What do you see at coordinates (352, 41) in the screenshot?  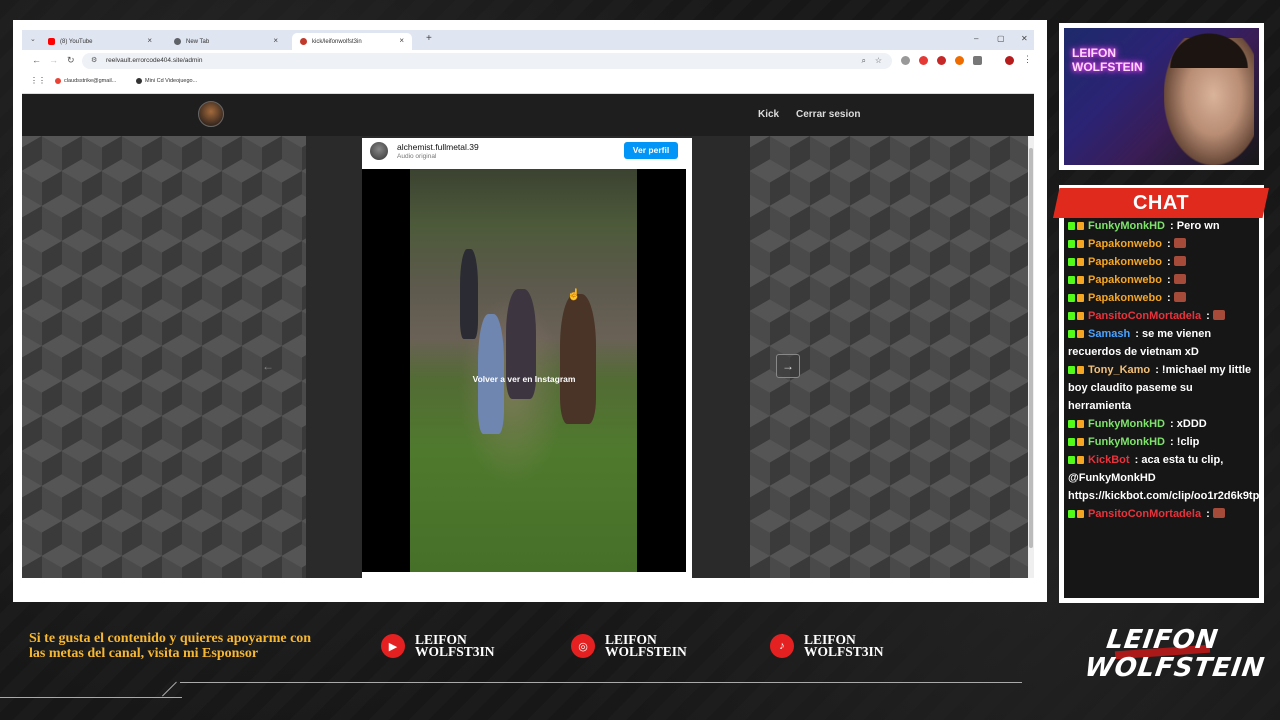 I see `tab-kick: kick/leifonwolfst3in ×` at bounding box center [352, 41].